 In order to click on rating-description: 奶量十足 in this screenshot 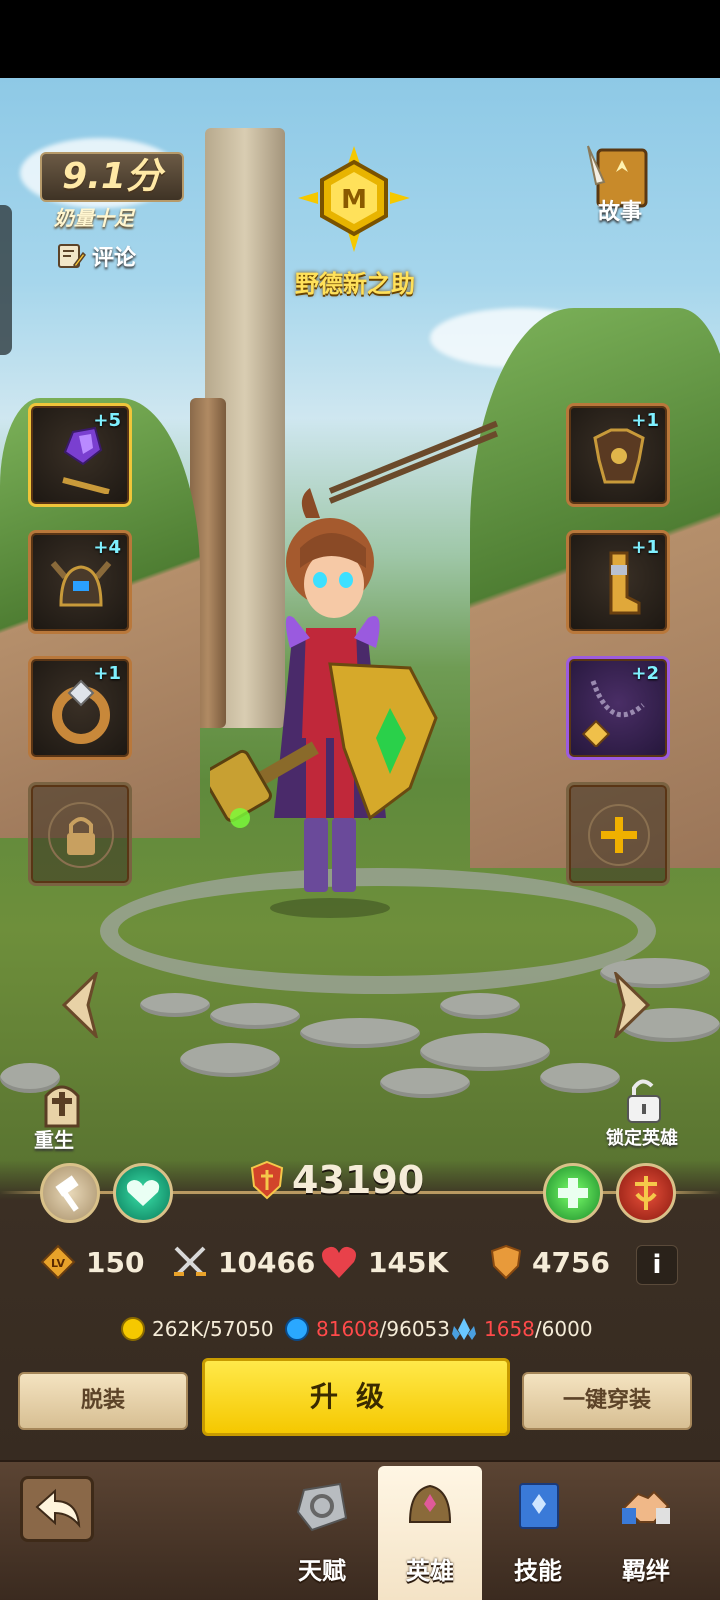, I will do `click(94, 218)`.